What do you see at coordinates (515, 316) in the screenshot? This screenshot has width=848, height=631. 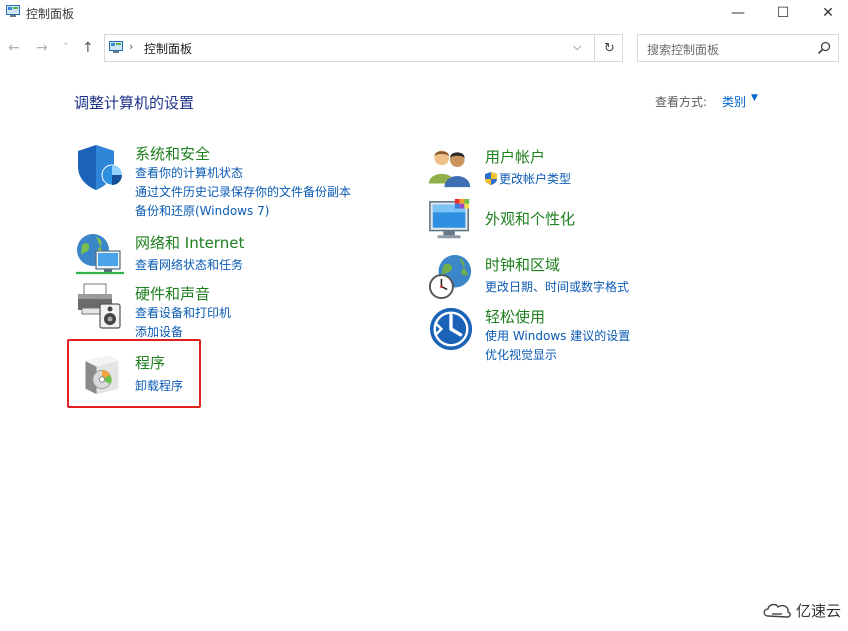 I see `category-title-ease-of-access: 轻松使用` at bounding box center [515, 316].